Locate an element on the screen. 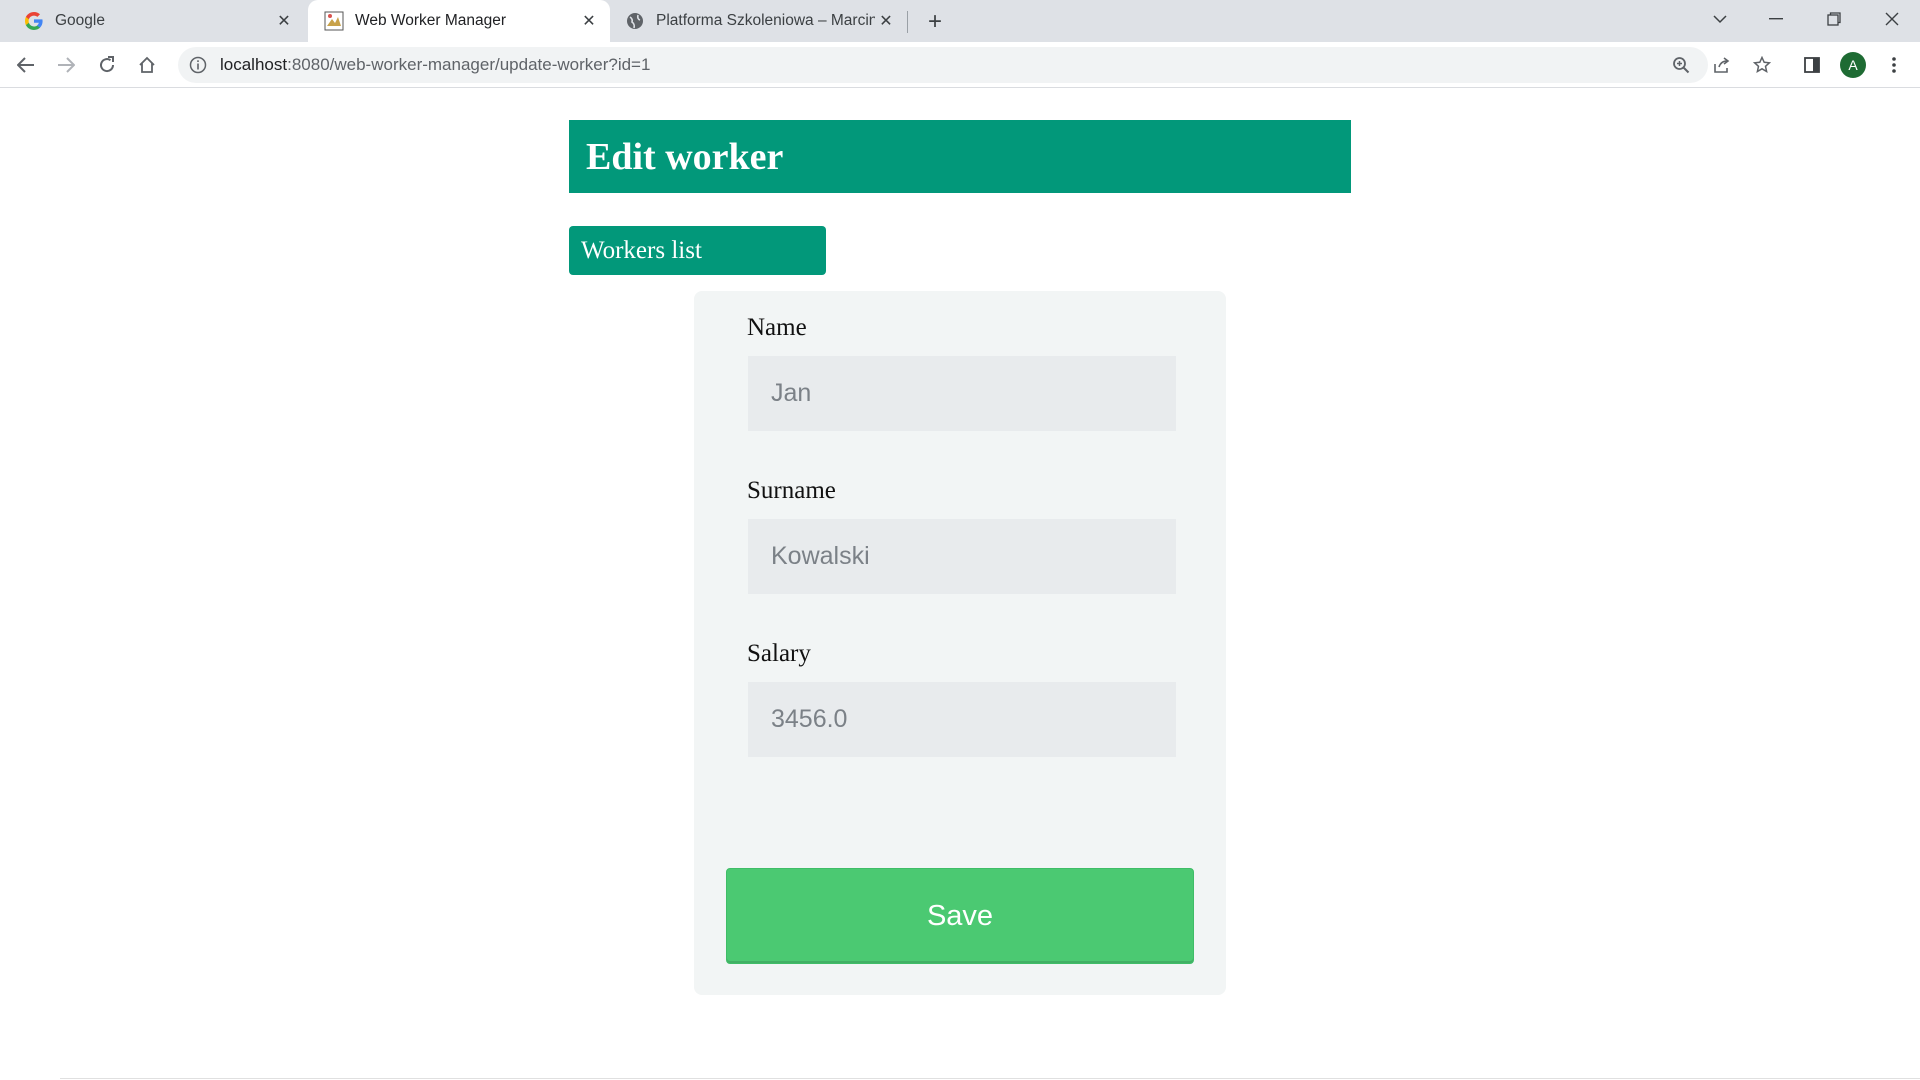  globe-icon is located at coordinates (635, 21).